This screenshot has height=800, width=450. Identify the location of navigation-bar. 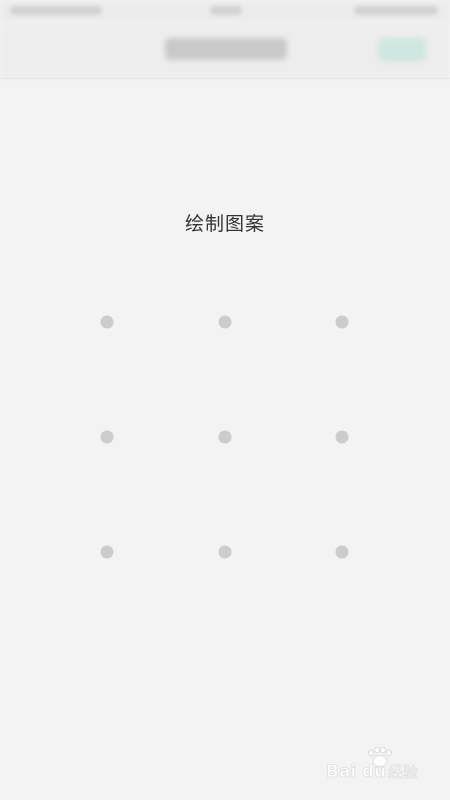
(225, 50).